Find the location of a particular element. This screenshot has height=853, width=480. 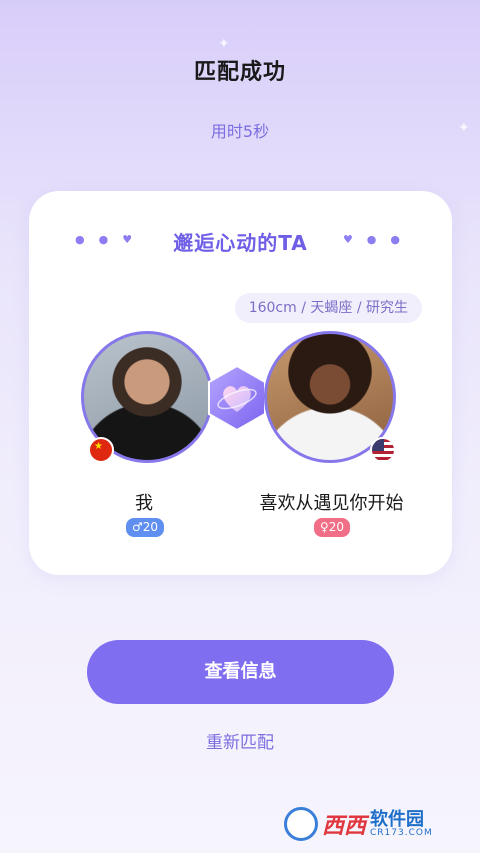

female-age-badge: ♀20 is located at coordinates (332, 527).